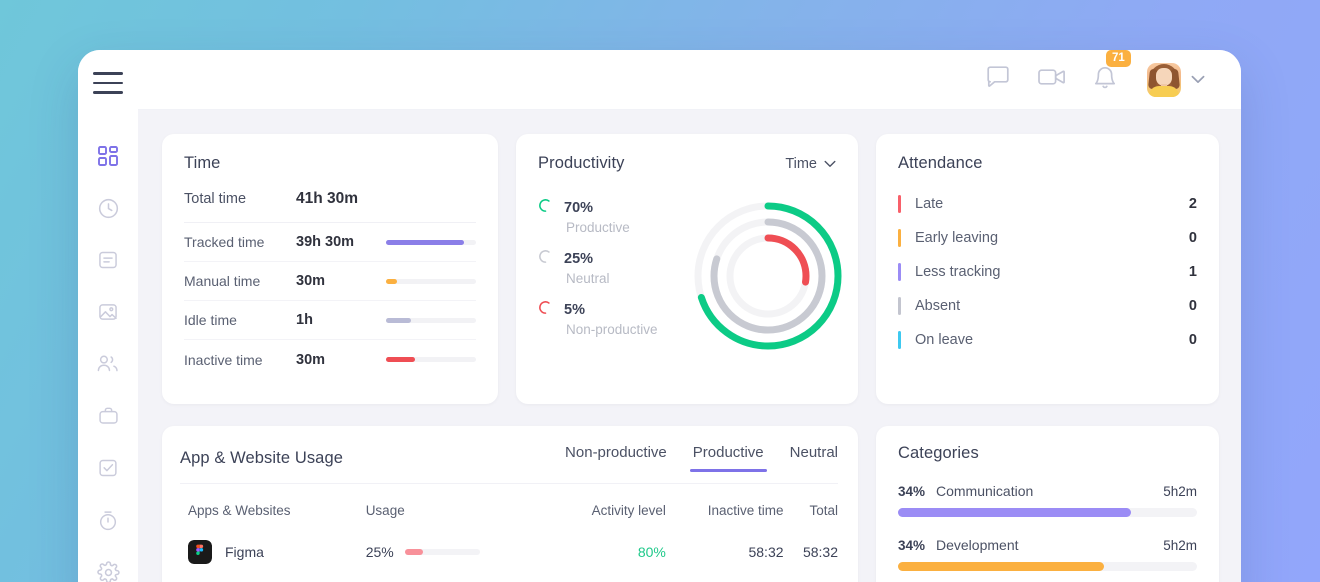 This screenshot has width=1320, height=582. Describe the element at coordinates (1047, 306) in the screenshot. I see `attendance-row: Absent 0` at that location.